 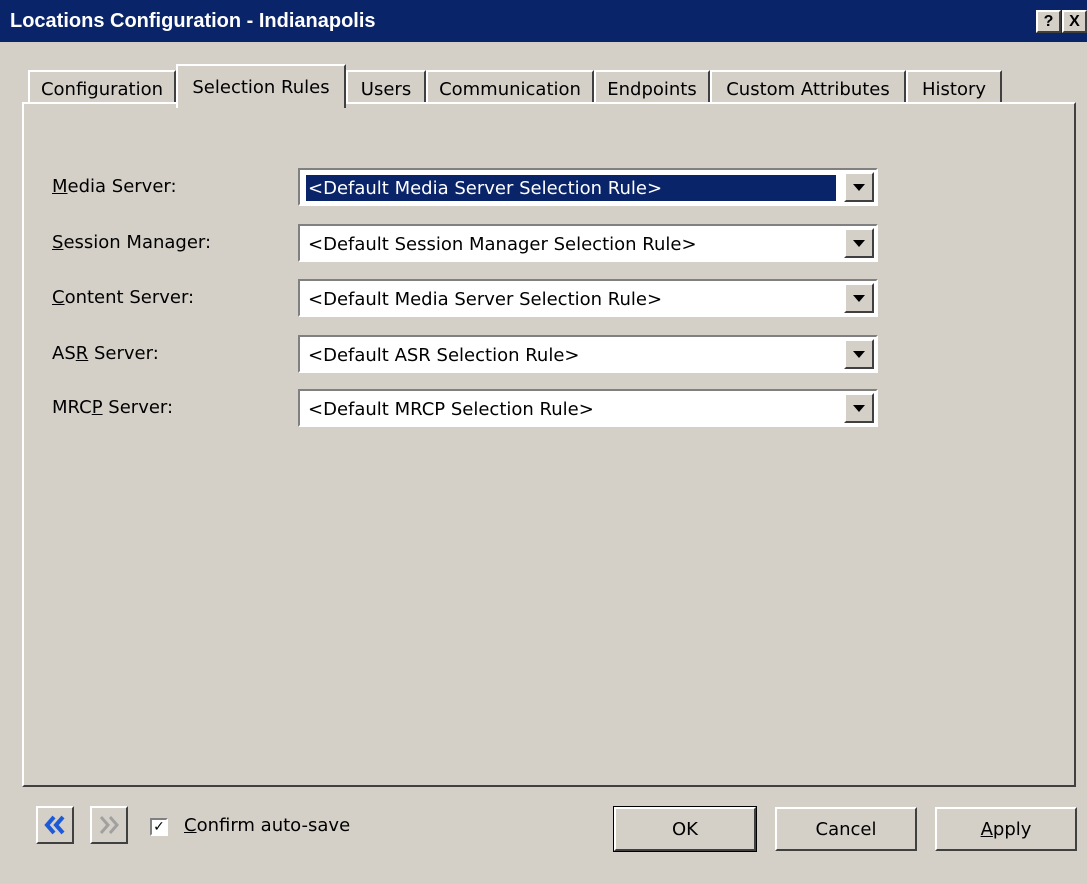 What do you see at coordinates (105, 353) in the screenshot?
I see `asr-server-label: ASR Server:` at bounding box center [105, 353].